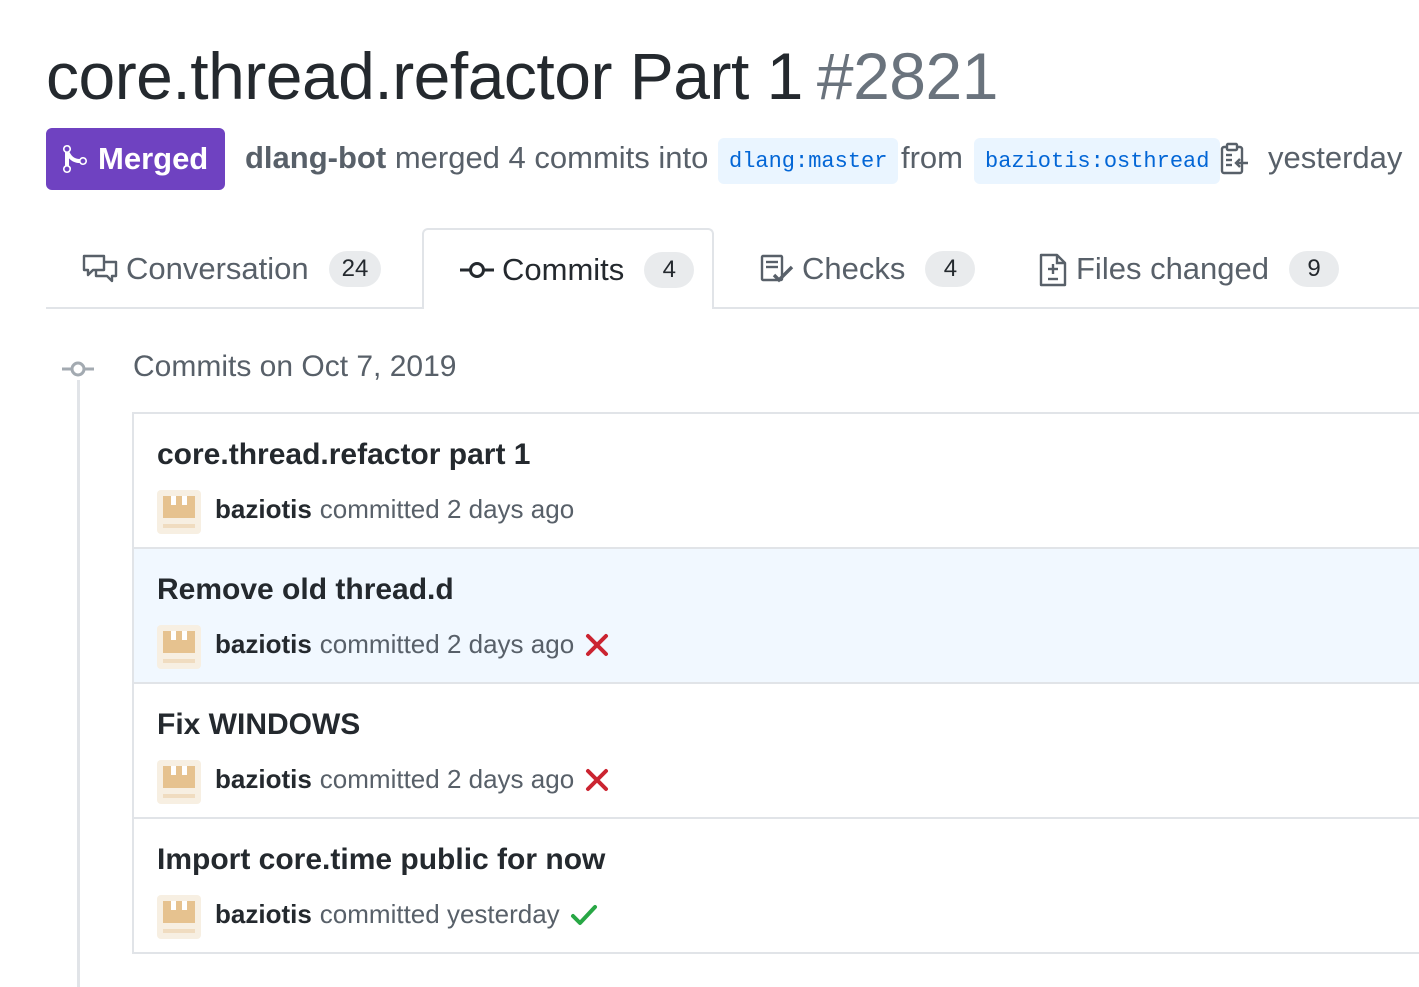  Describe the element at coordinates (1235, 161) in the screenshot. I see `clippy-copy-icon` at that location.